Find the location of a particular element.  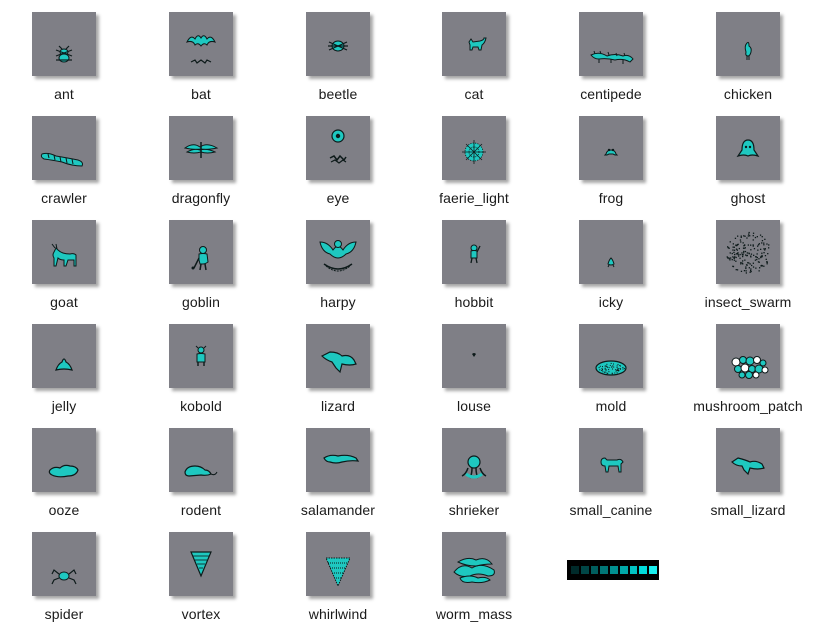

eye-icon is located at coordinates (338, 148).